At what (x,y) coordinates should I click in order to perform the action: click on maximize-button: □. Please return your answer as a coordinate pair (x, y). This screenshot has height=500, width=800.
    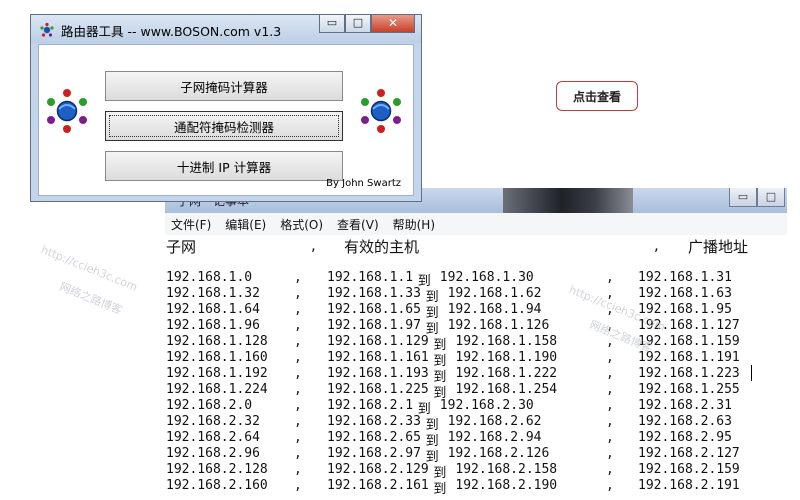
    Looking at the image, I should click on (358, 24).